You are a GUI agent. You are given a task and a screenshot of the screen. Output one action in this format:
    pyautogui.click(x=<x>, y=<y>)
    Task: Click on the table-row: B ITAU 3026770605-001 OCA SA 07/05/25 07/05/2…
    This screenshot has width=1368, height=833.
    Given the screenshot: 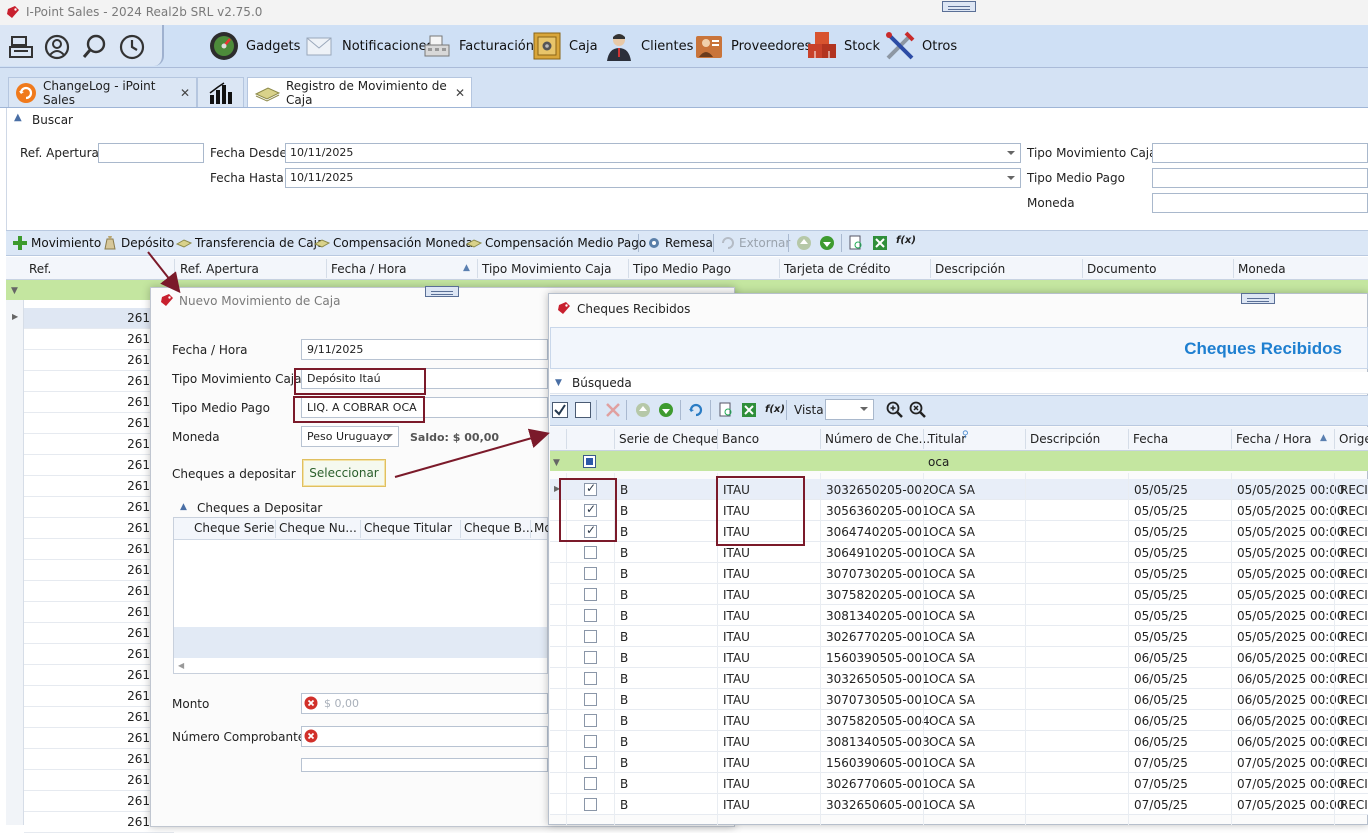 What is the action you would take?
    pyautogui.click(x=959, y=783)
    